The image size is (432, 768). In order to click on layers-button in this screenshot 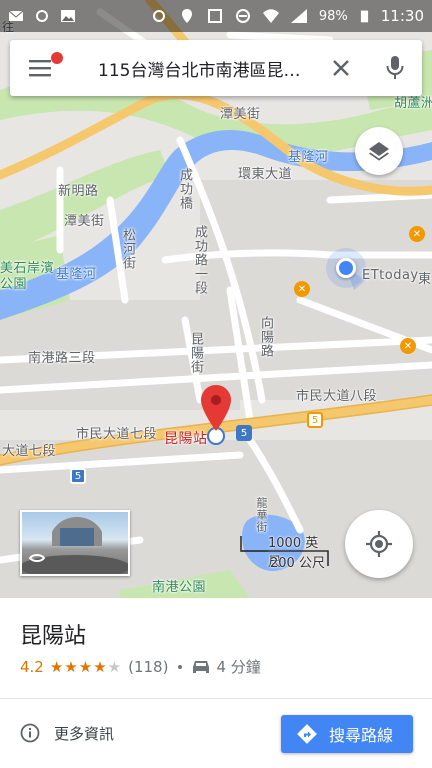, I will do `click(379, 151)`.